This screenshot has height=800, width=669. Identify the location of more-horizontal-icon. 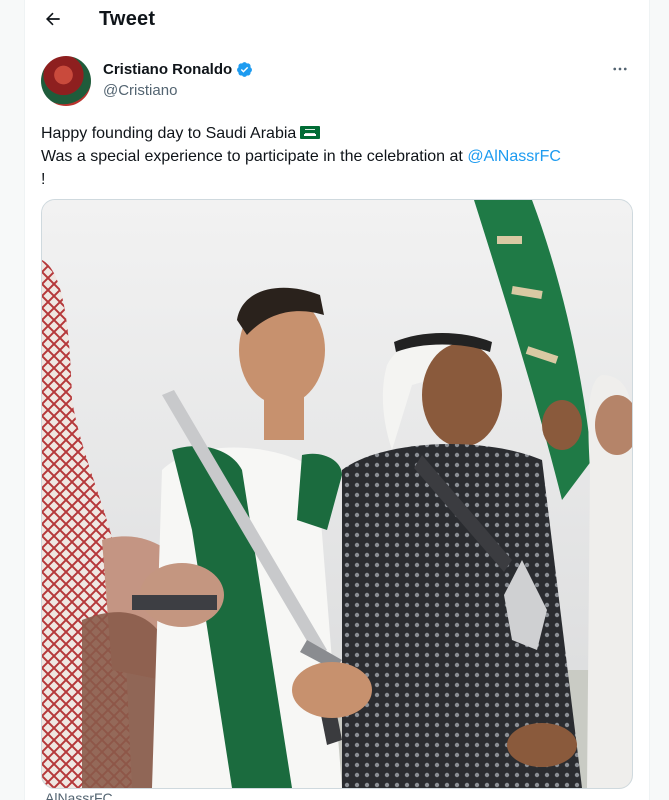
(620, 69).